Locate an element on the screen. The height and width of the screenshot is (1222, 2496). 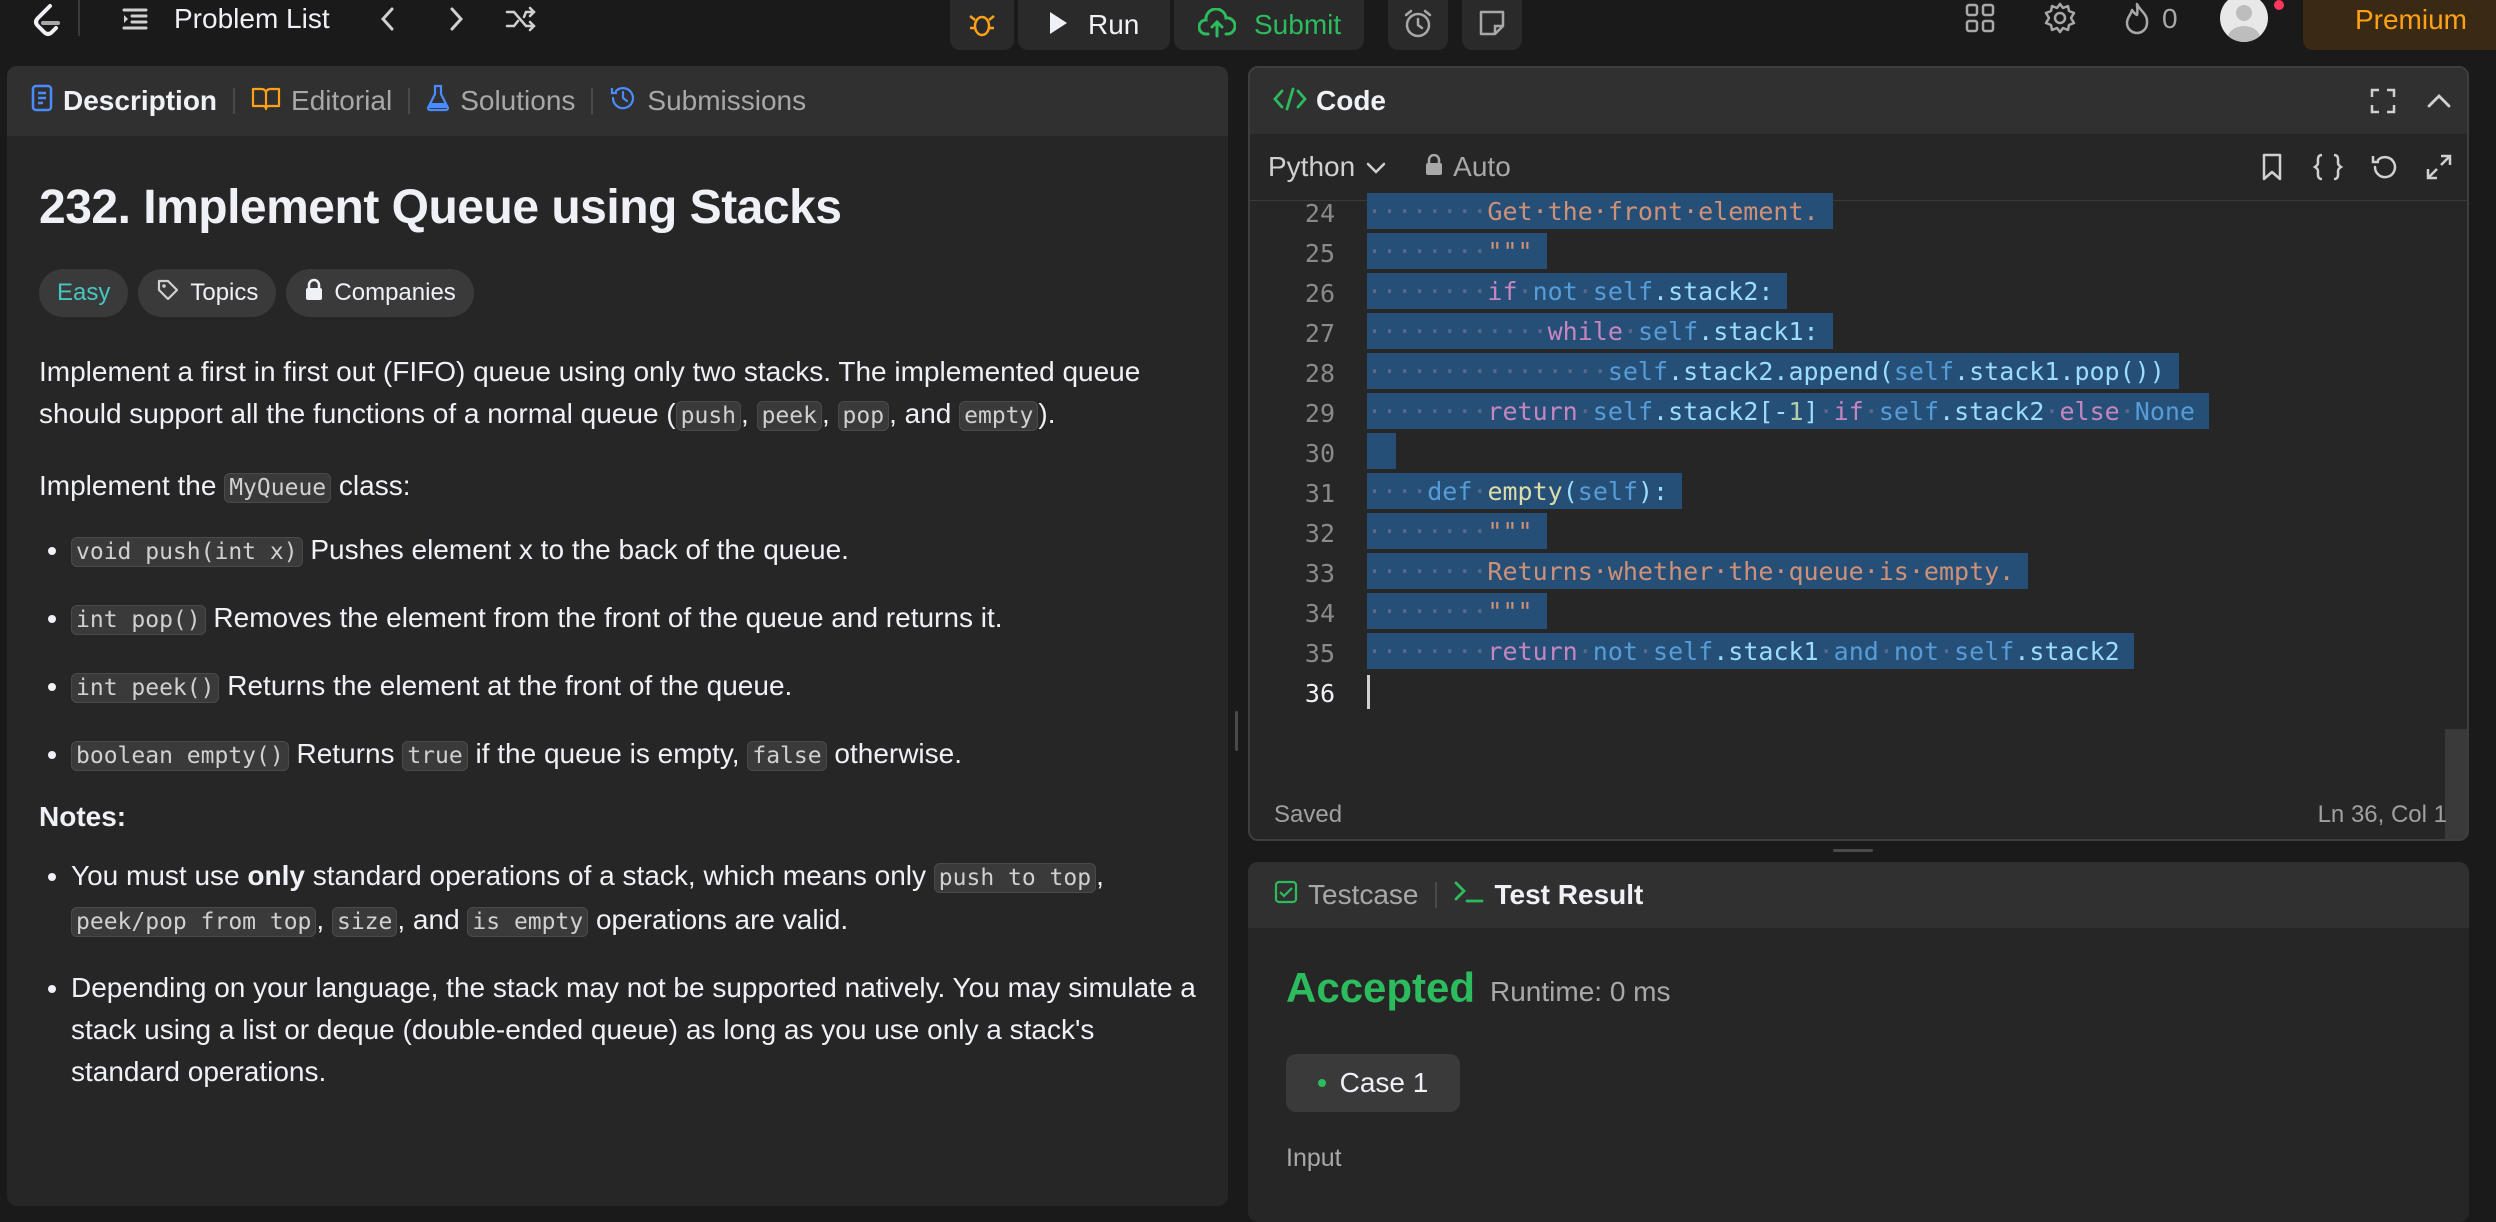
item-text: if the queue is empty, is located at coordinates (607, 753).